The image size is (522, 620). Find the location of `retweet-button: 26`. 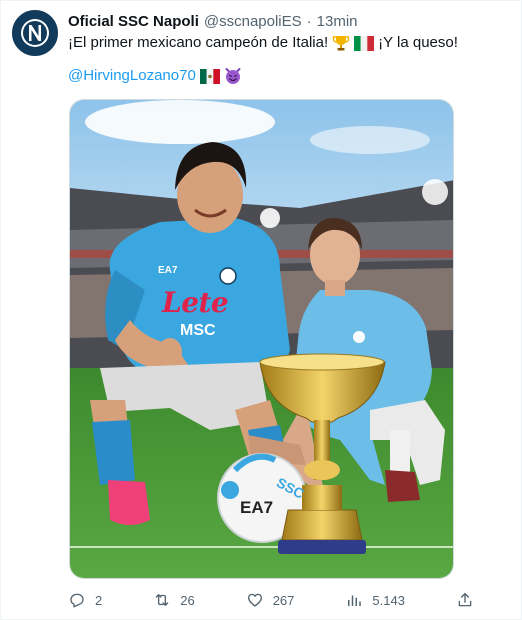

retweet-button: 26 is located at coordinates (174, 600).